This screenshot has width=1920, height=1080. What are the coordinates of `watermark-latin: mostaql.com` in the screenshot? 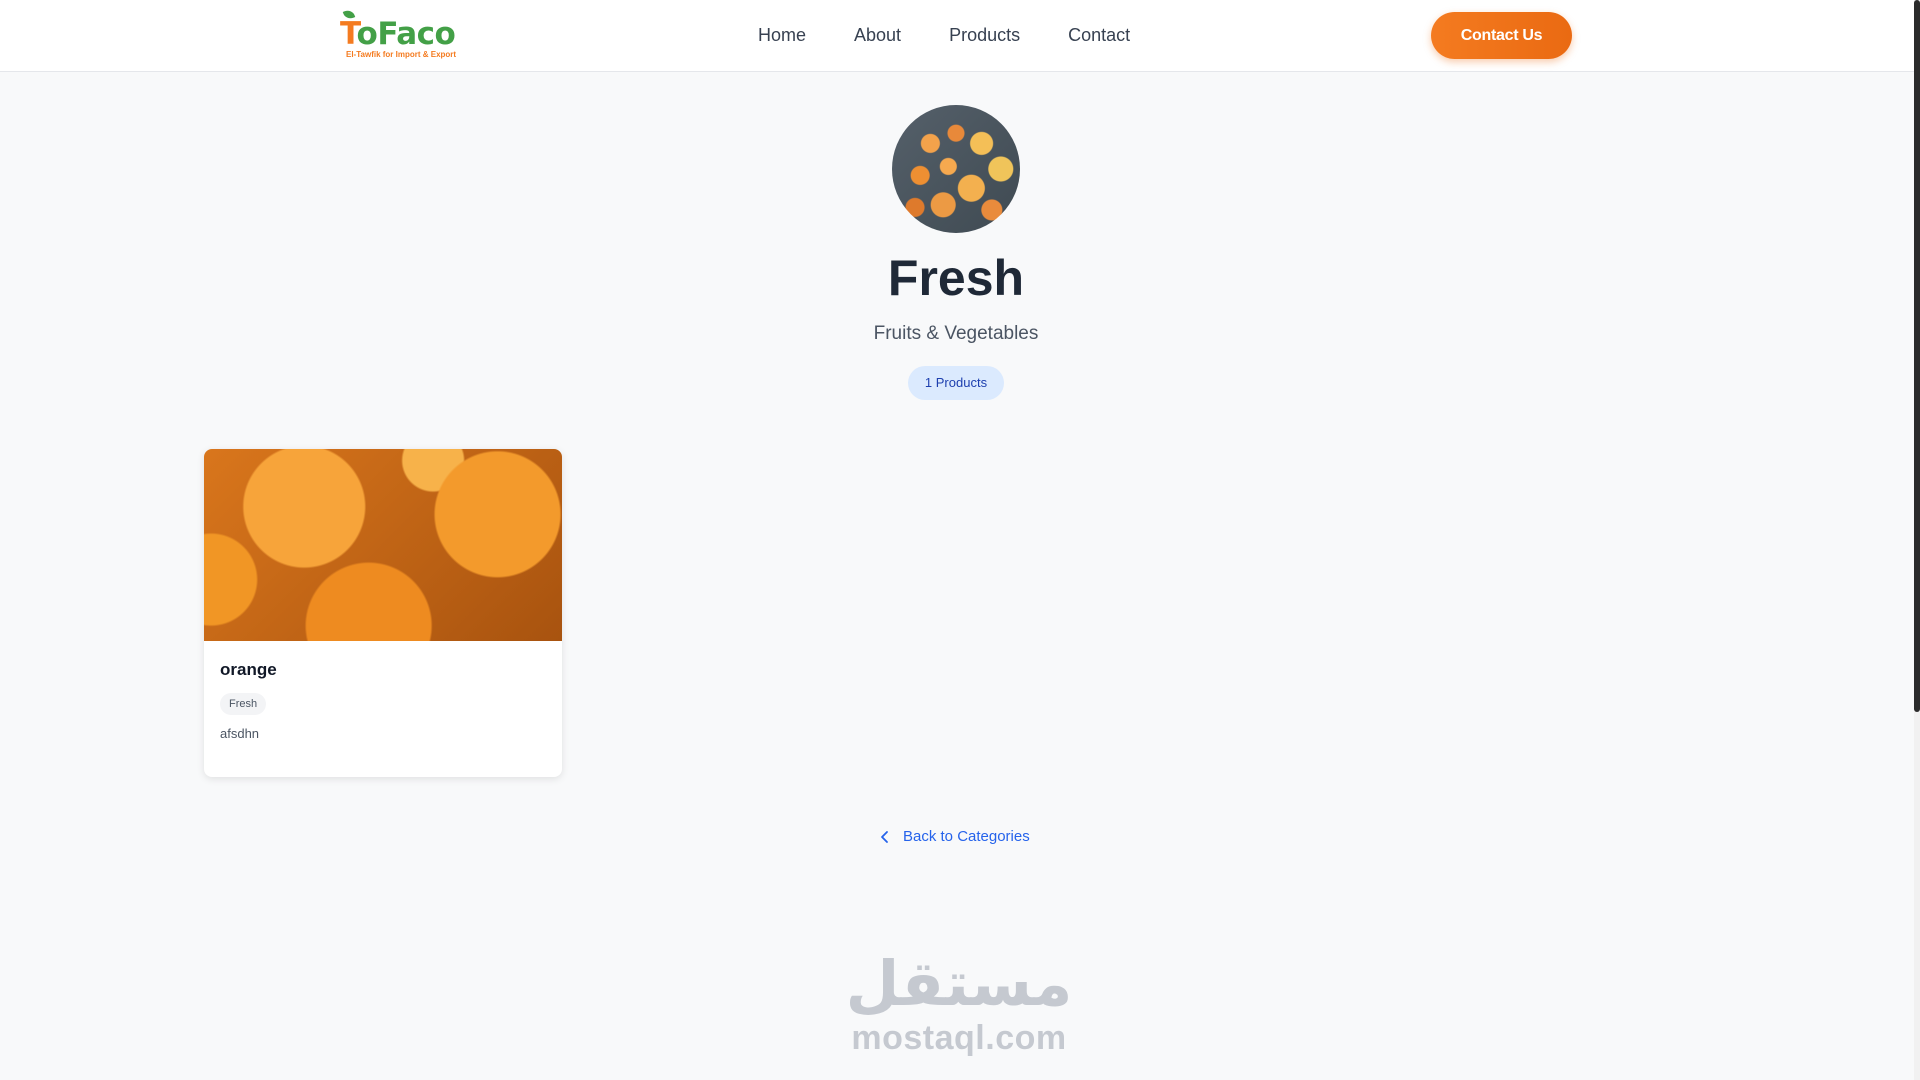 It's located at (959, 1038).